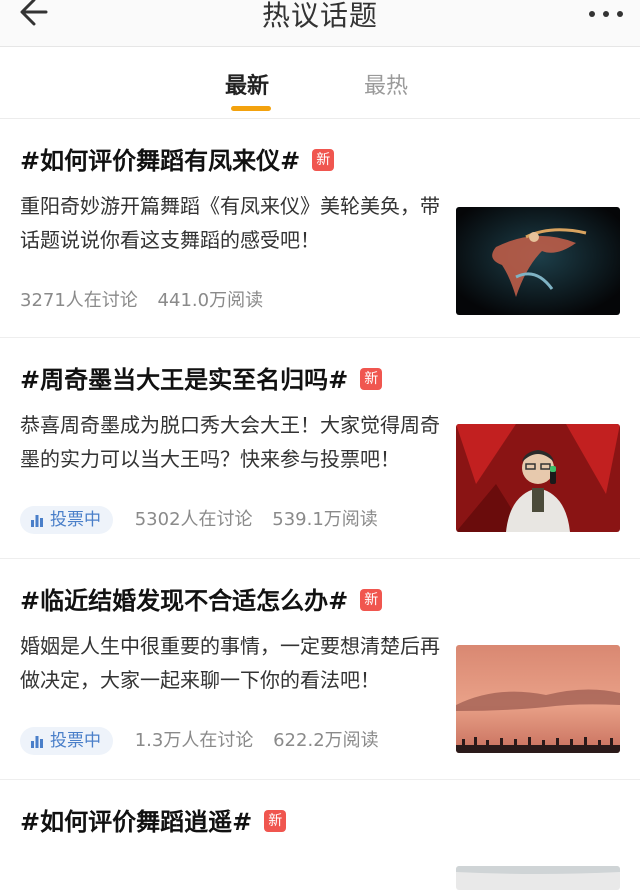 The height and width of the screenshot is (890, 640). What do you see at coordinates (210, 300) in the screenshot?
I see `read-count: 441.0万阅读` at bounding box center [210, 300].